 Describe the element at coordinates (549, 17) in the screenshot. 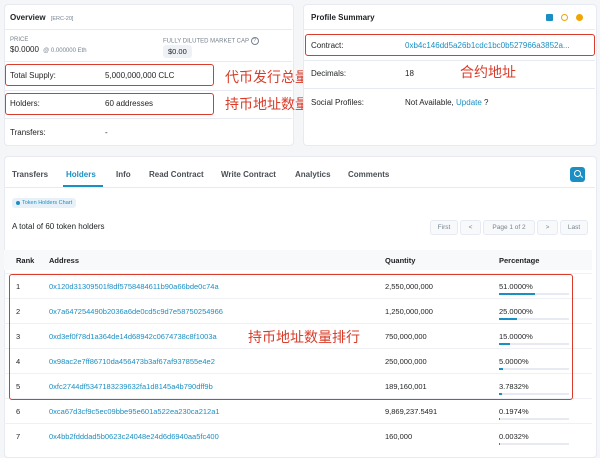

I see `edit-icon` at that location.